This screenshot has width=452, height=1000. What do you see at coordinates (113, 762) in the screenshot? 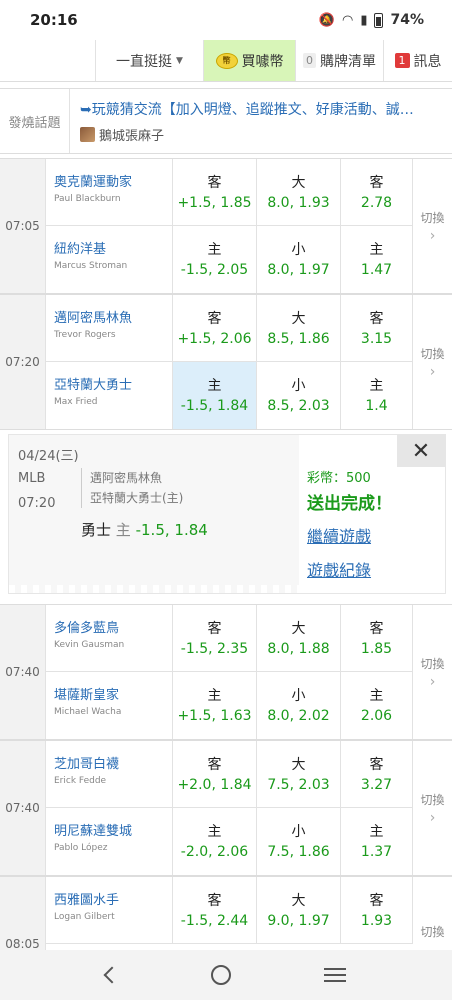
I see `team-name: 芝加哥白襪` at bounding box center [113, 762].